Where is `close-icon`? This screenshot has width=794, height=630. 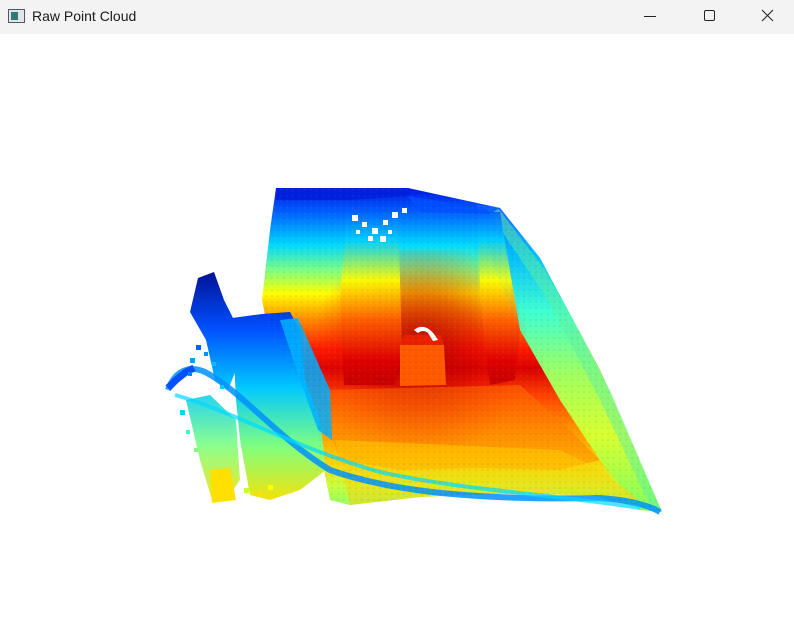
close-icon is located at coordinates (767, 15).